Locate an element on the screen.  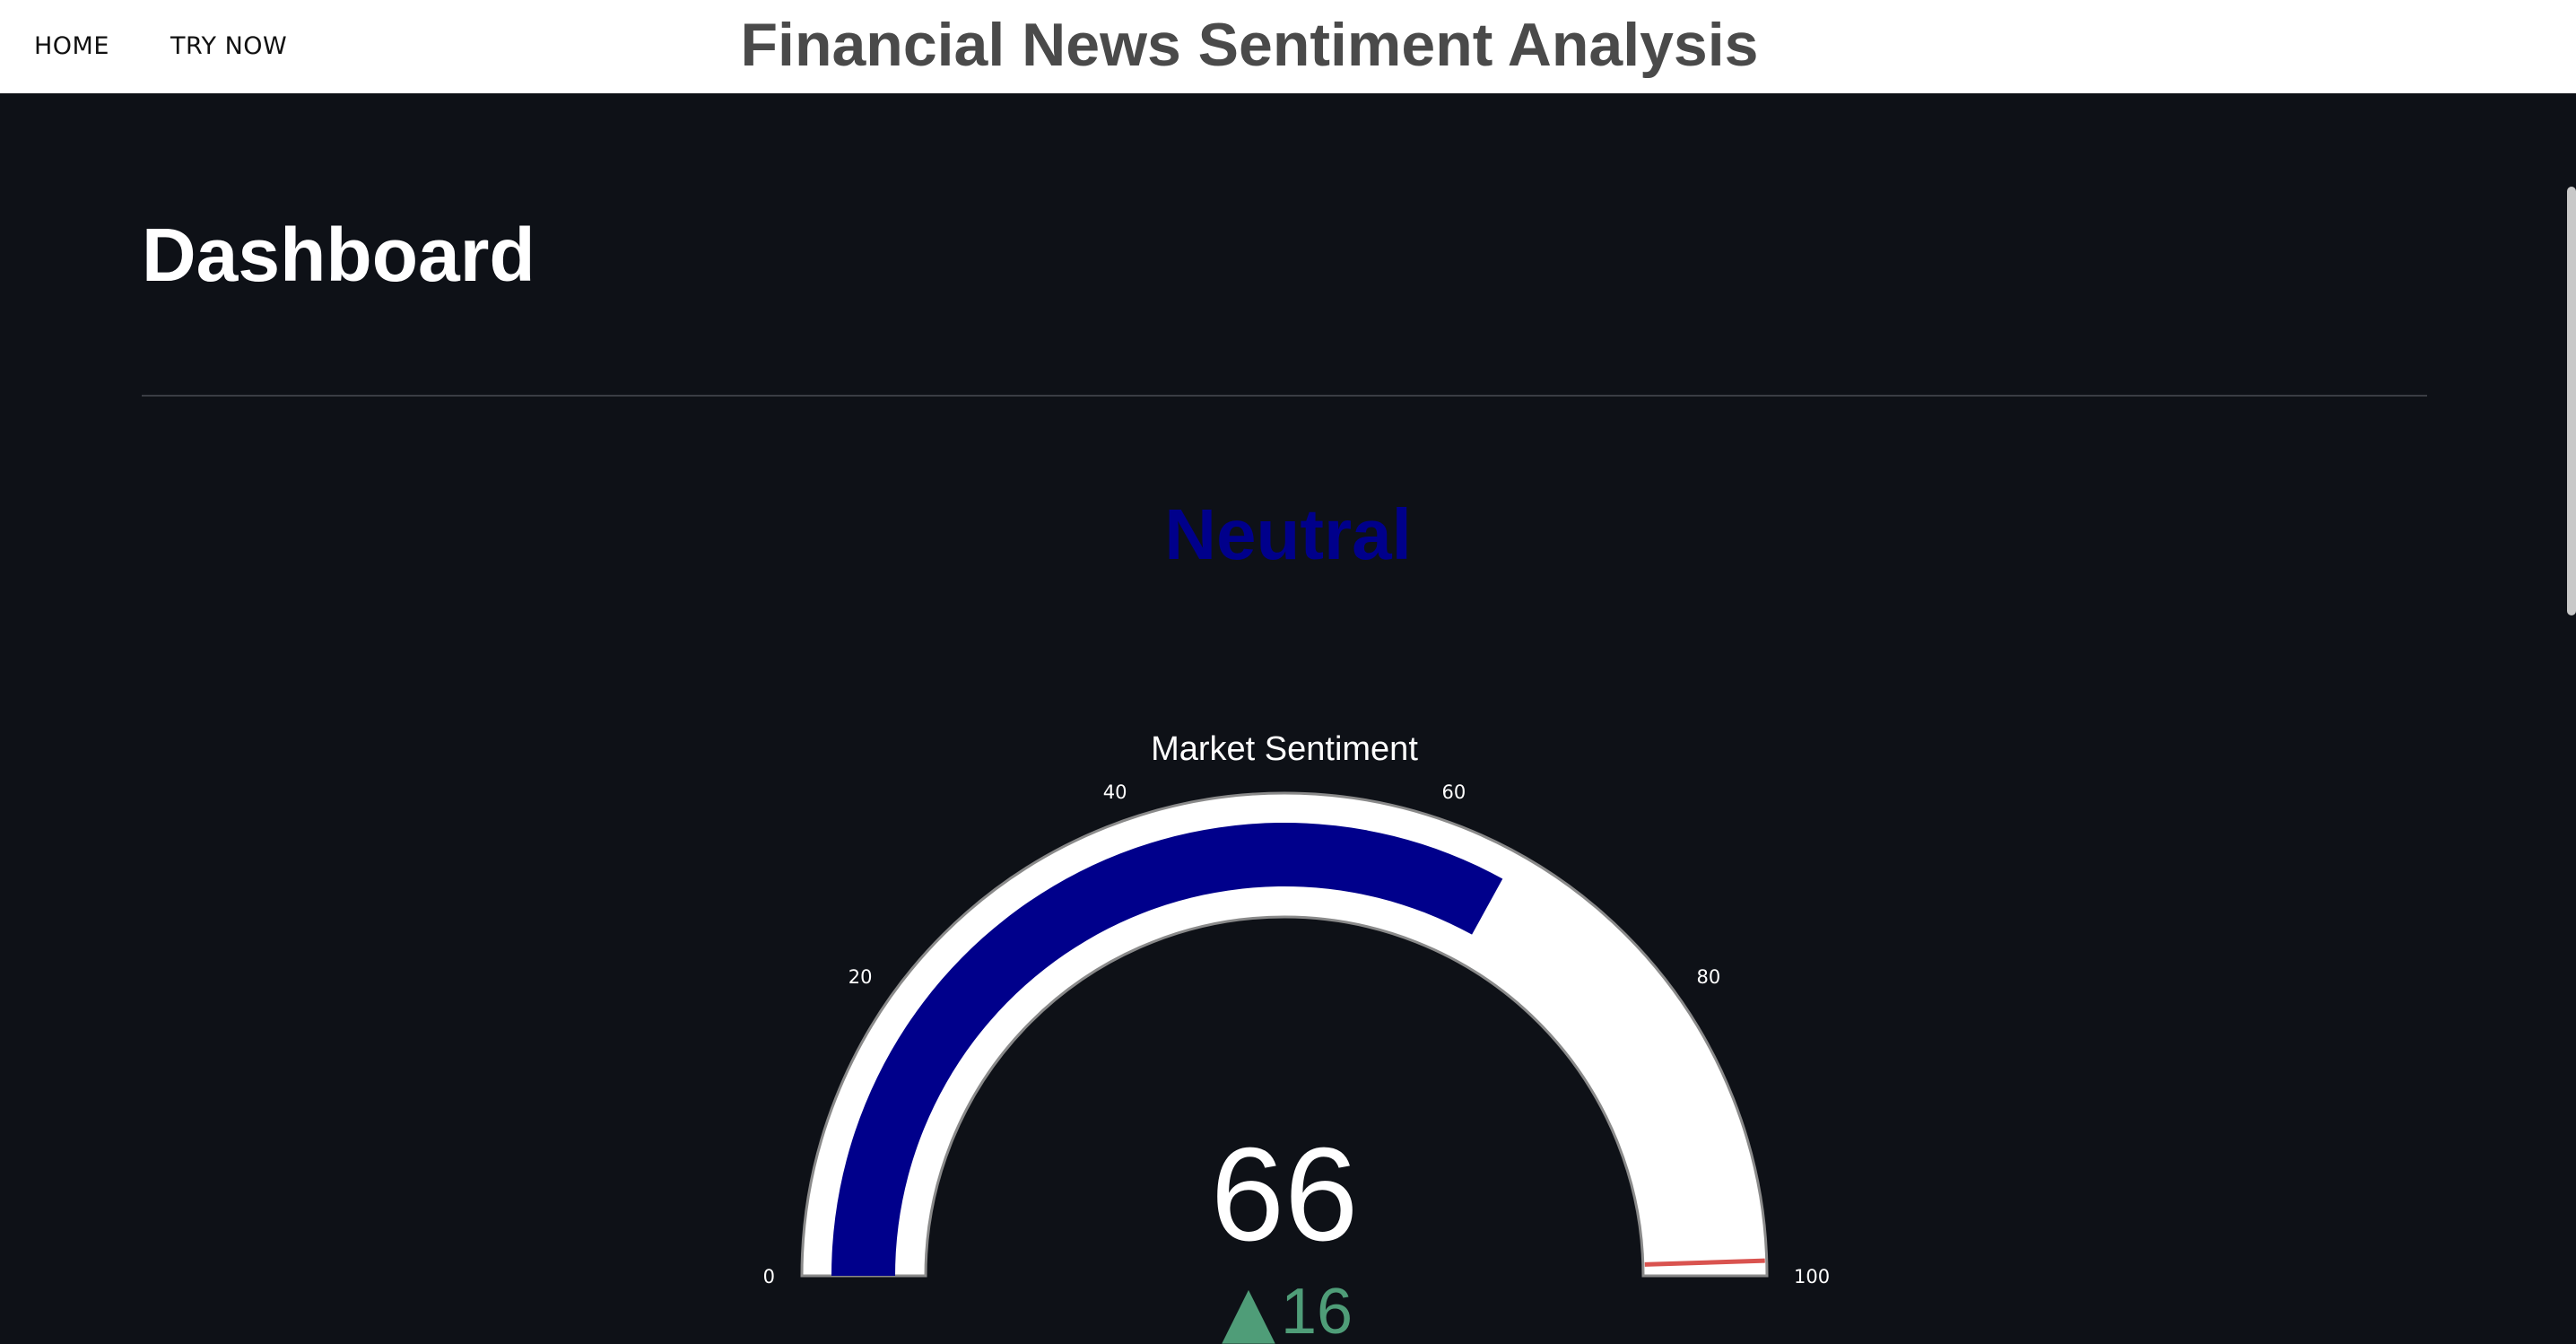
gauge-value: 66 is located at coordinates (1285, 1195).